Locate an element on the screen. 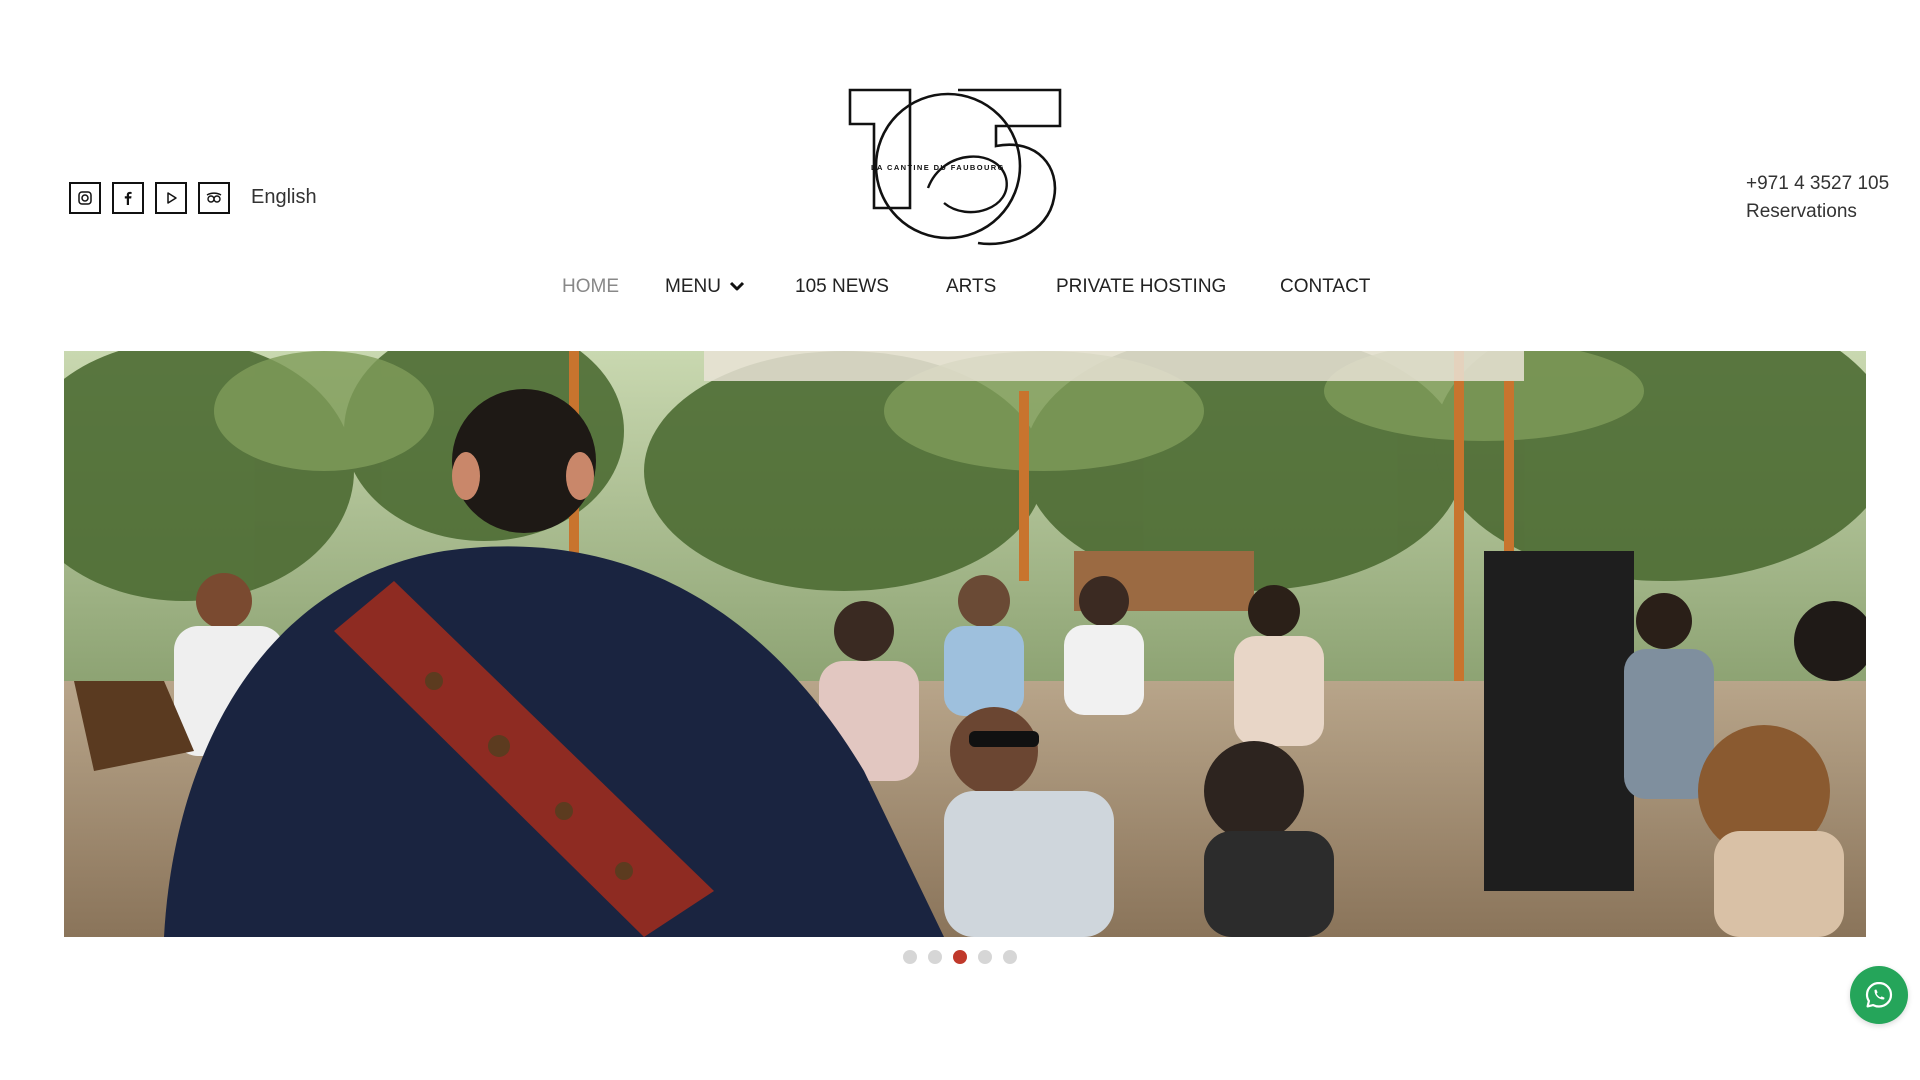  nav-contact-label: CONTACT is located at coordinates (1325, 286).